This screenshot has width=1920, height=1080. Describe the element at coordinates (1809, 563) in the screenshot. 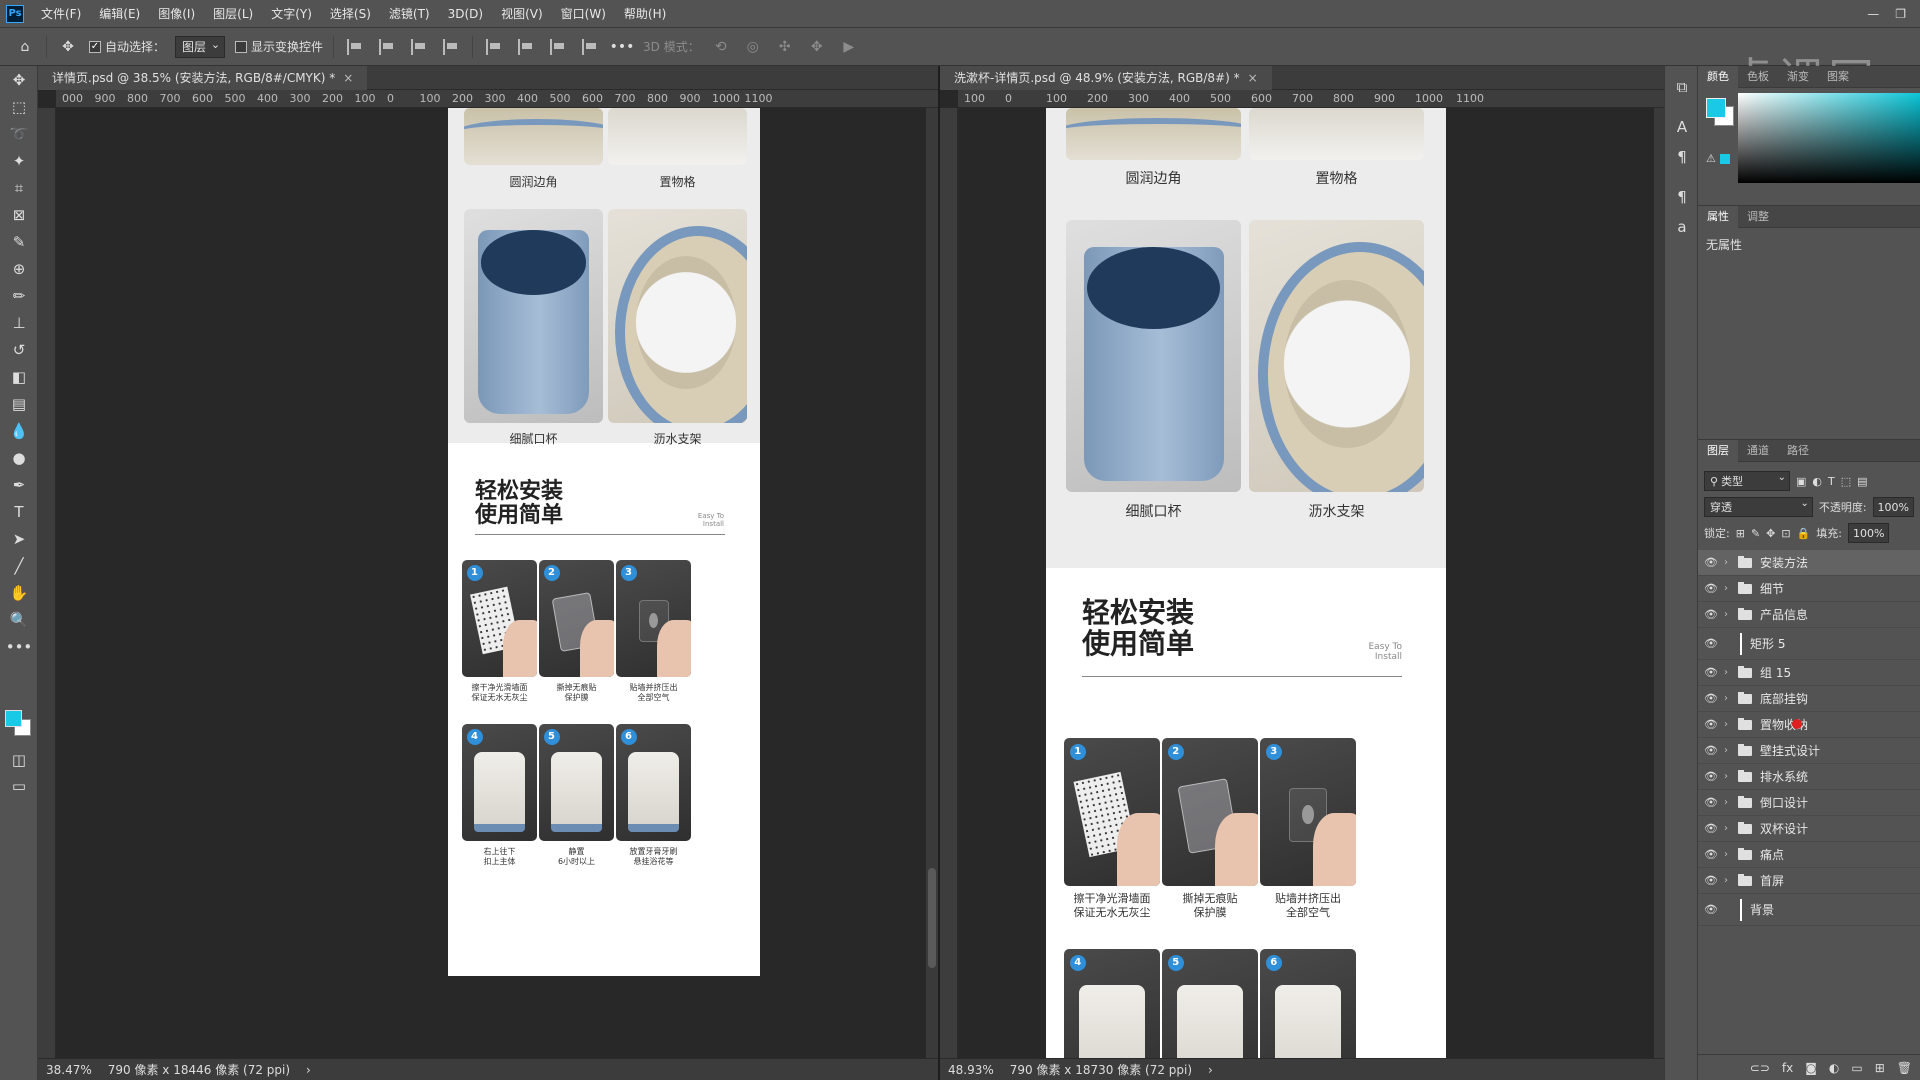

I see `layer-row: 👁 › 安装方法` at that location.